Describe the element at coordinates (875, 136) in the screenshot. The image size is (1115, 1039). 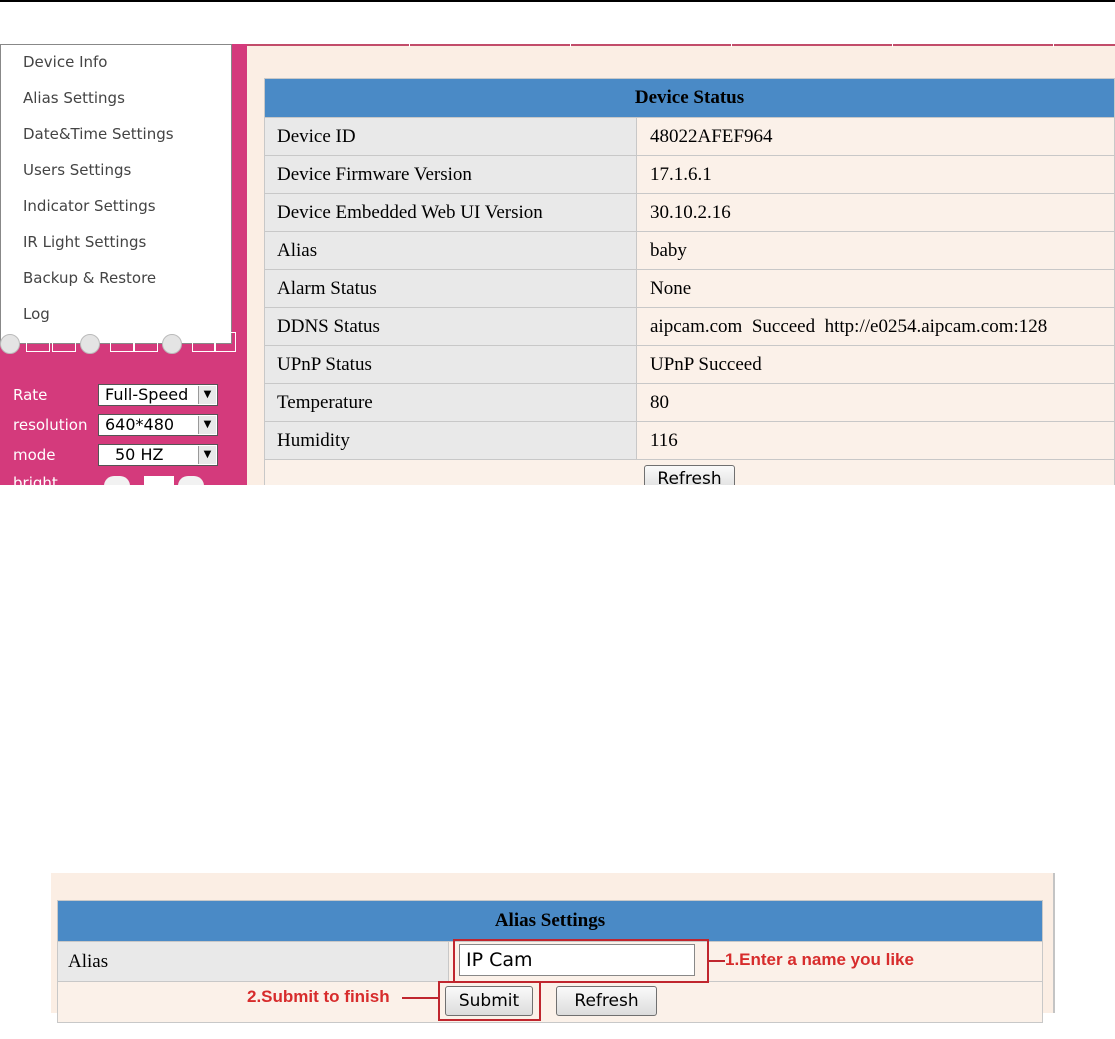
I see `row-value: 48022AFEF964` at that location.